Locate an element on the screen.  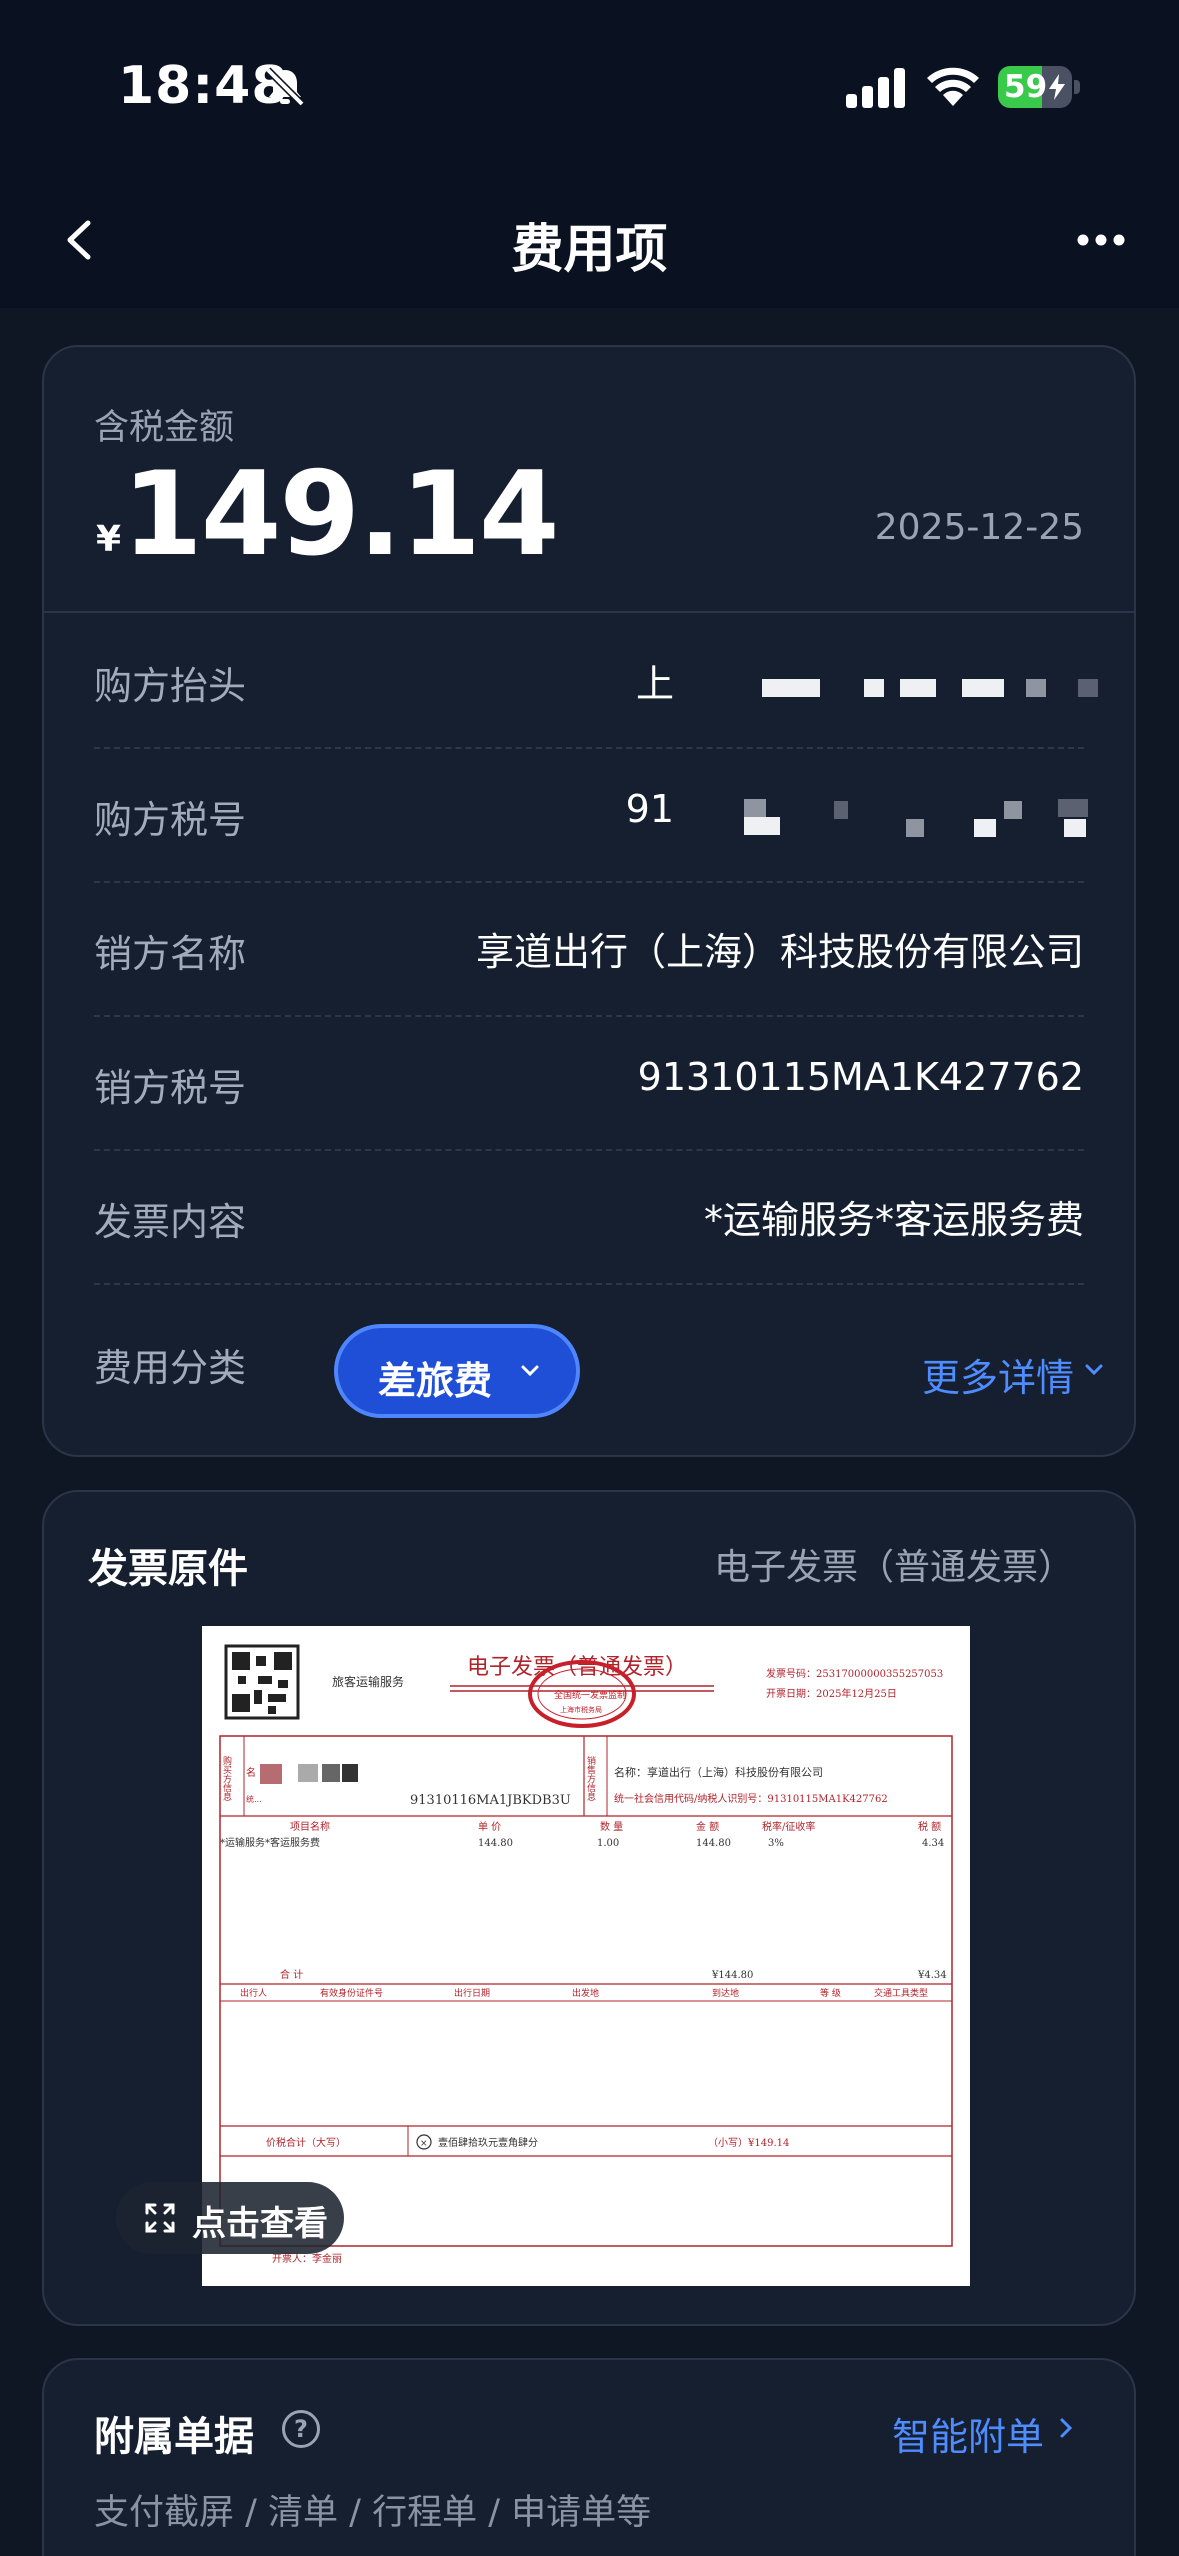
page-title: 费用项 is located at coordinates (589, 250).